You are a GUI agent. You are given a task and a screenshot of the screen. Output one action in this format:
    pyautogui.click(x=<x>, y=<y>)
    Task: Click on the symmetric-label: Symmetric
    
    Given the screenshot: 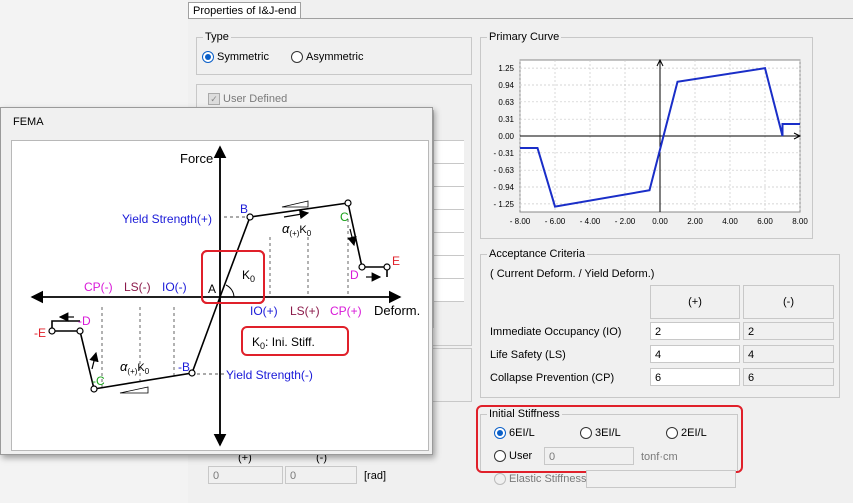 What is the action you would take?
    pyautogui.click(x=243, y=57)
    